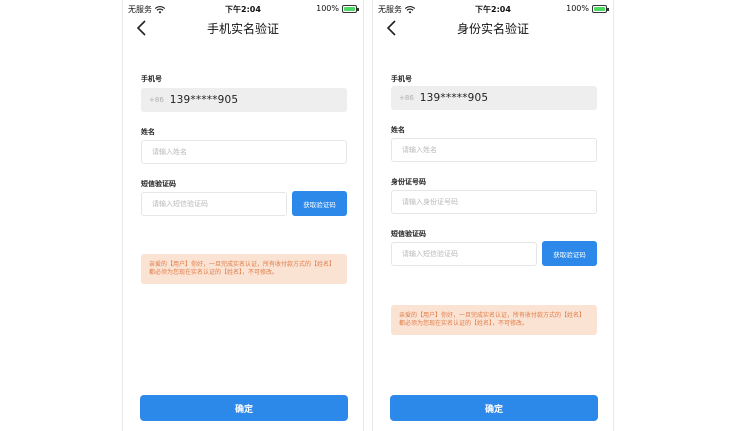  I want to click on navigation-bar: 身份实名验证, so click(493, 29).